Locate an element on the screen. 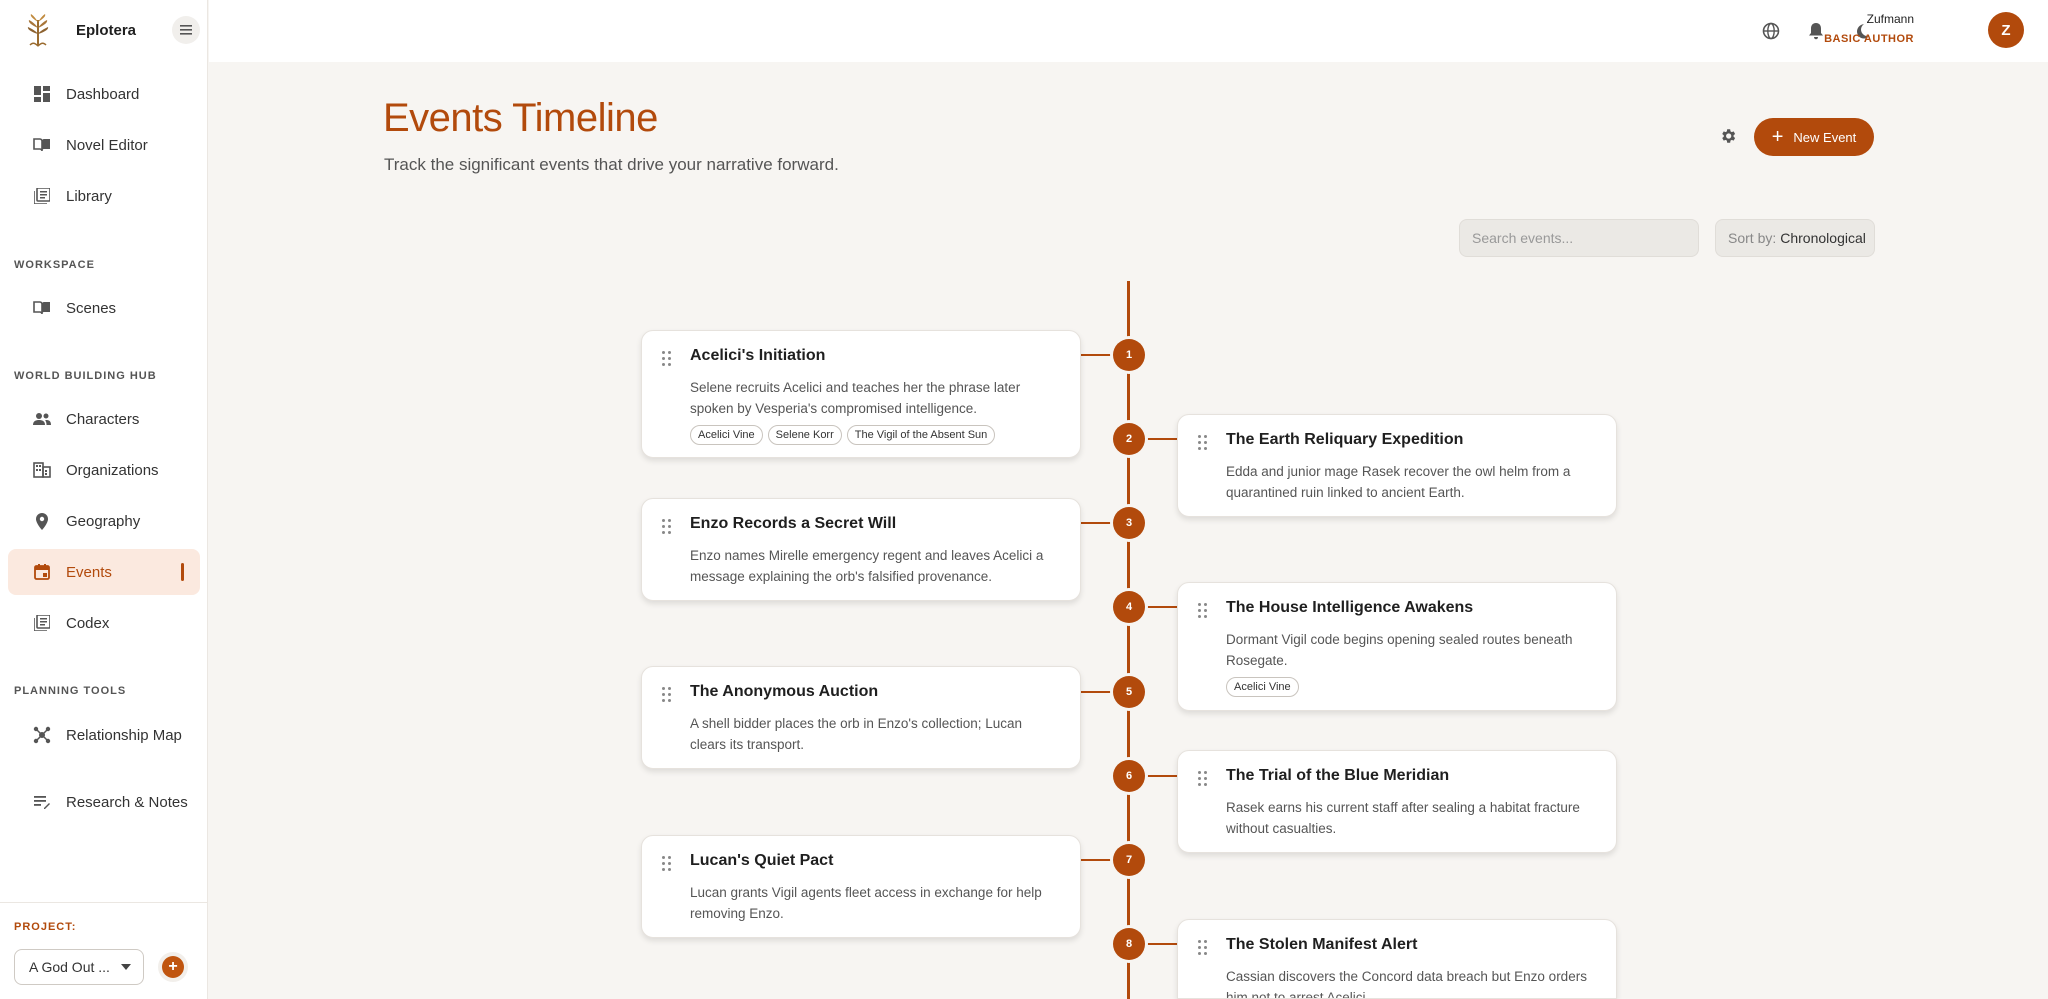 The width and height of the screenshot is (2048, 999). timeline-marker-number: 4 is located at coordinates (1129, 607).